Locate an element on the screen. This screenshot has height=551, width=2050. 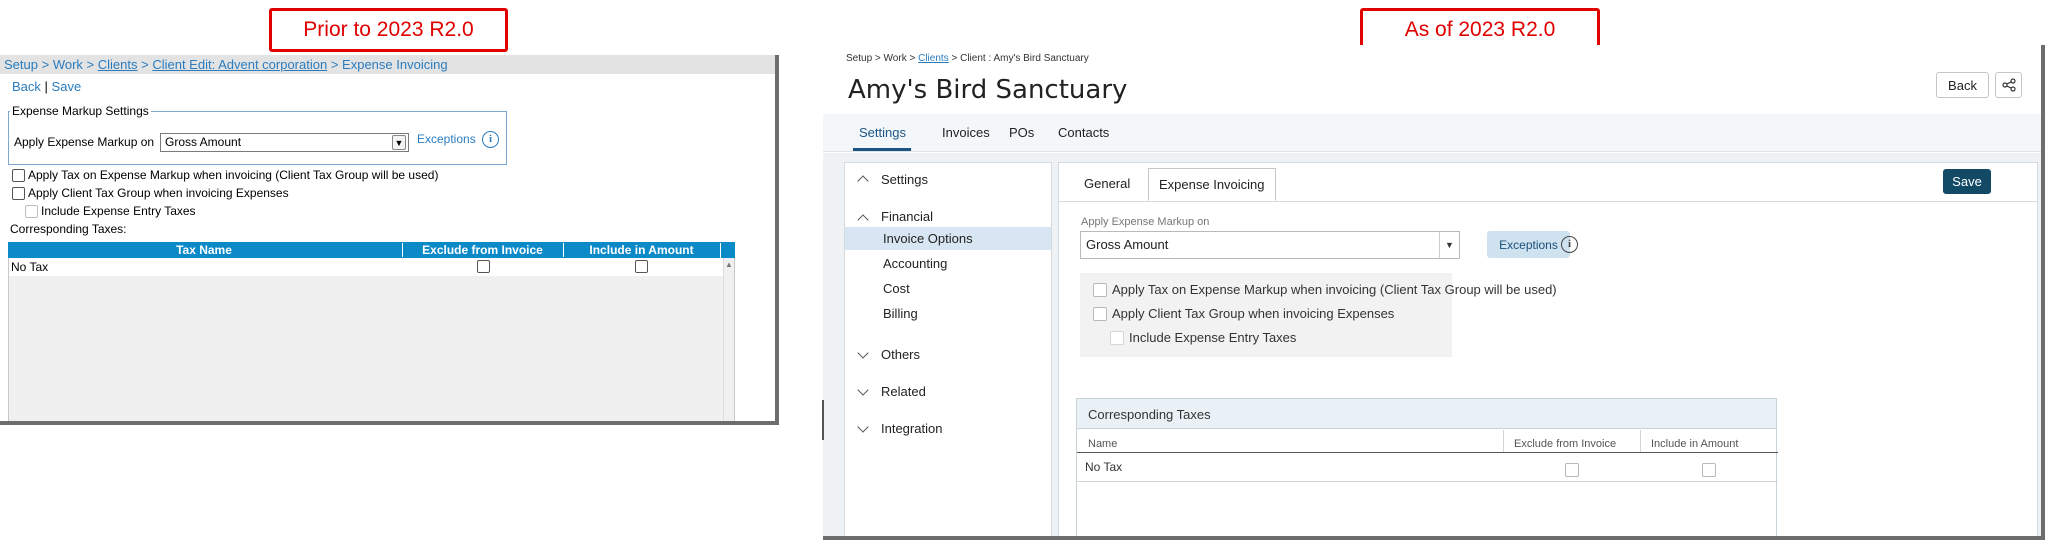
share-icon is located at coordinates (2008, 85).